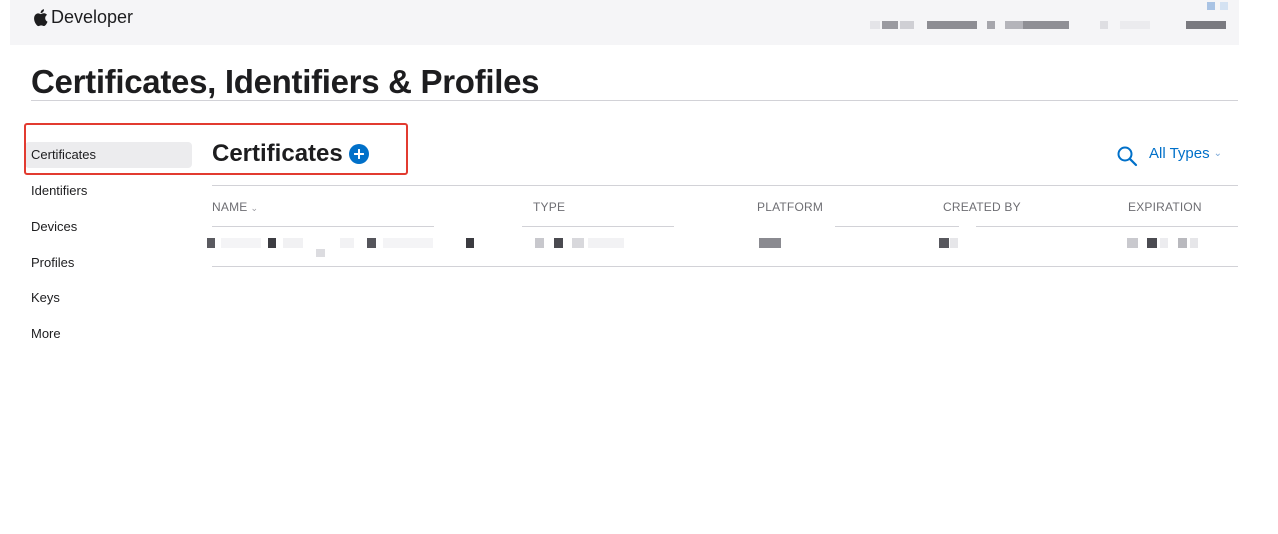 The width and height of the screenshot is (1278, 534). I want to click on search-icon, so click(1127, 156).